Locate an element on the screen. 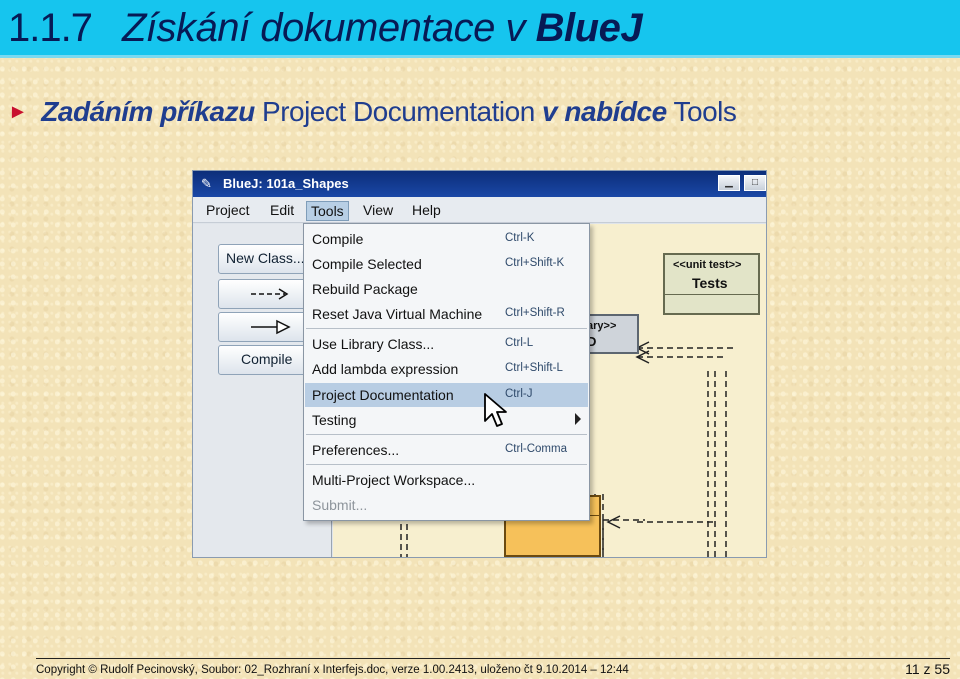  menu-item-project-documentation: Project Documentation Ctrl-J is located at coordinates (446, 395).